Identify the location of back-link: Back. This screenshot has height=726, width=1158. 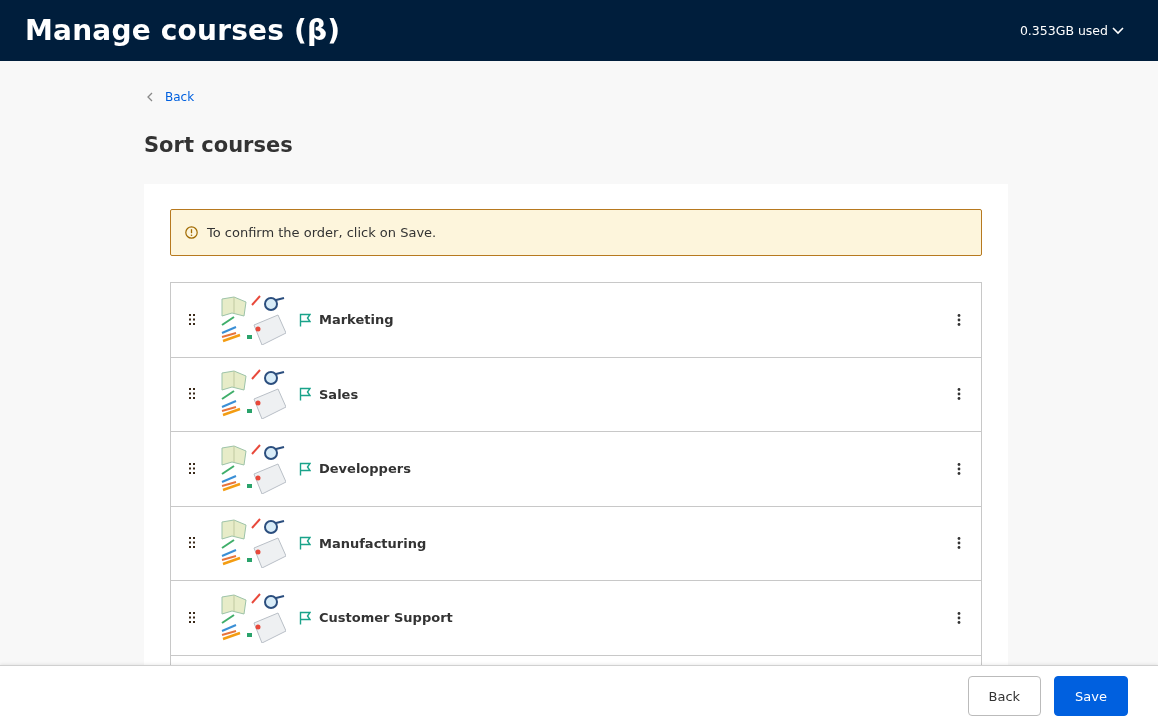
(171, 97).